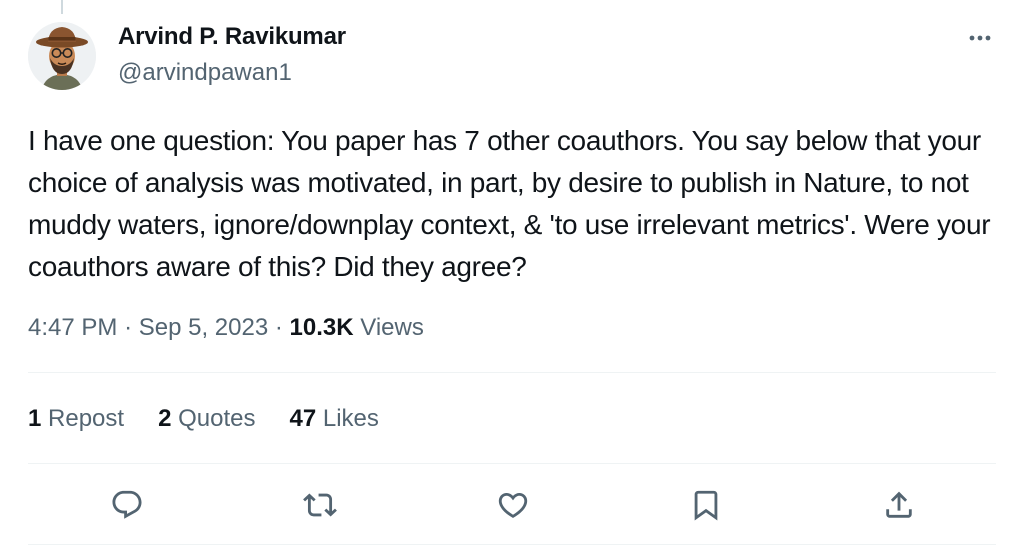  I want to click on author-name: Arvind P. Ravikumar, so click(232, 37).